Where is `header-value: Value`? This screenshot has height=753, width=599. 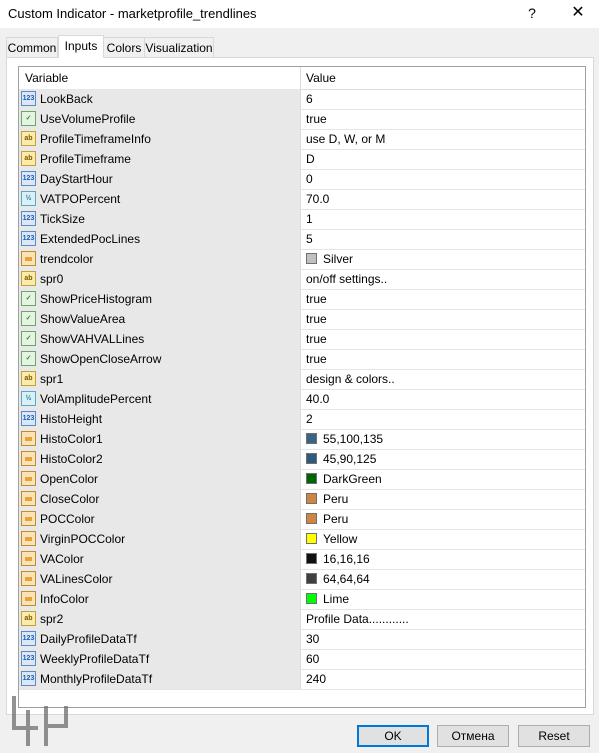 header-value: Value is located at coordinates (321, 78).